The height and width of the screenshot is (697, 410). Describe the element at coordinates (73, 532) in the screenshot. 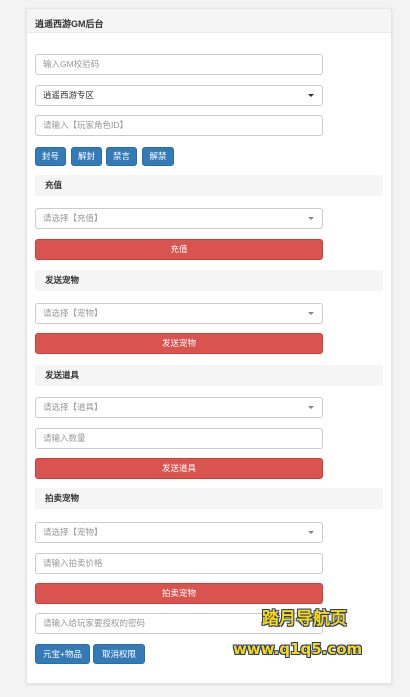

I see `auction-pet-select-placeholder: 请选择【宠物】` at that location.